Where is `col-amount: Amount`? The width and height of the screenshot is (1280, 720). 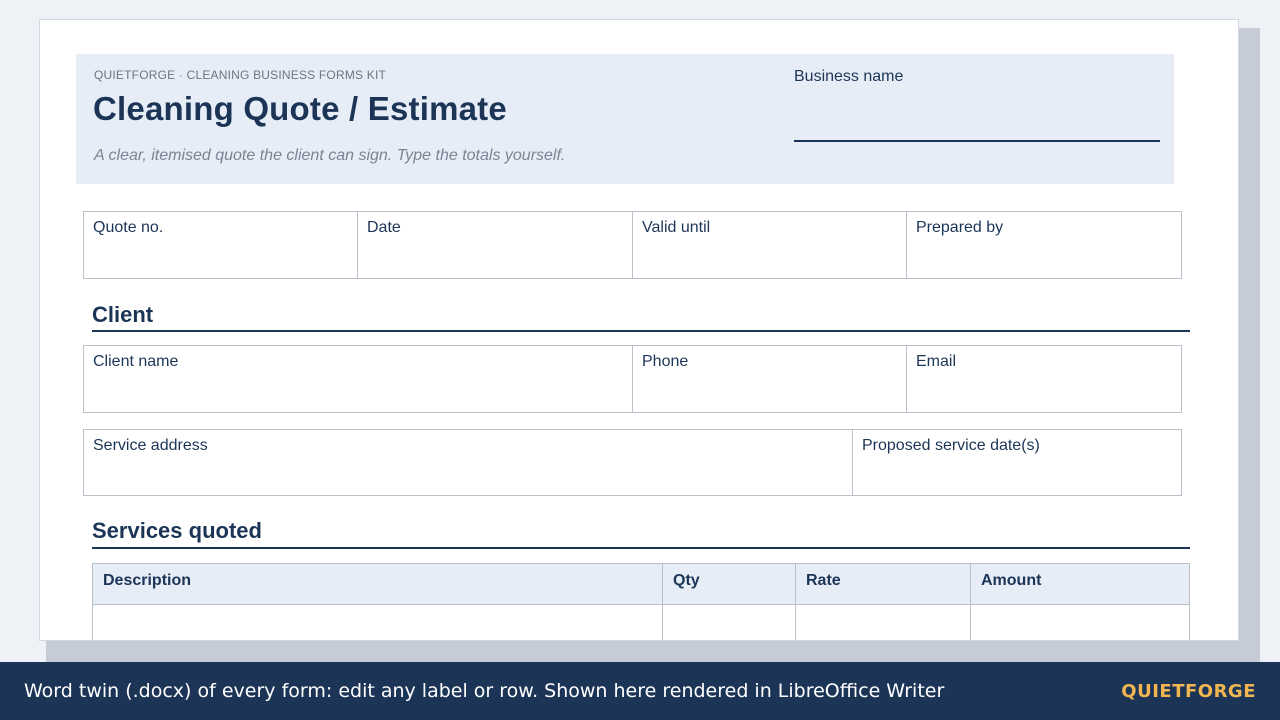 col-amount: Amount is located at coordinates (1011, 580).